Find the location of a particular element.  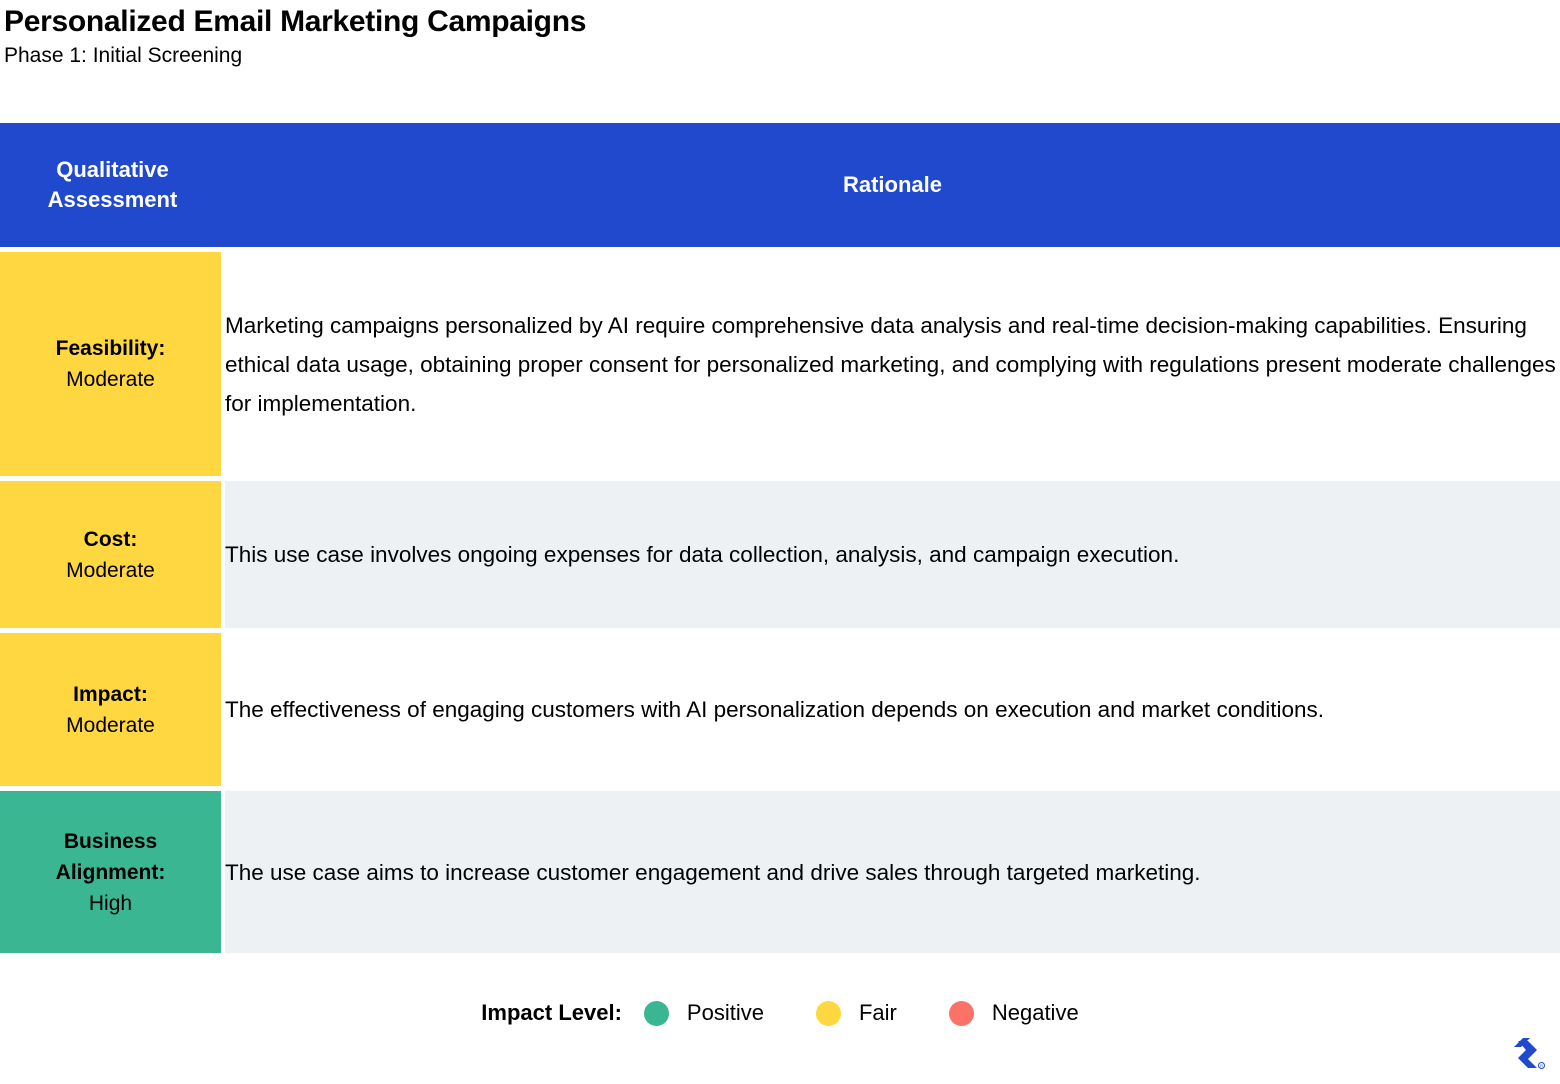

assessment-label-key-line2: Alignment: is located at coordinates (110, 872).